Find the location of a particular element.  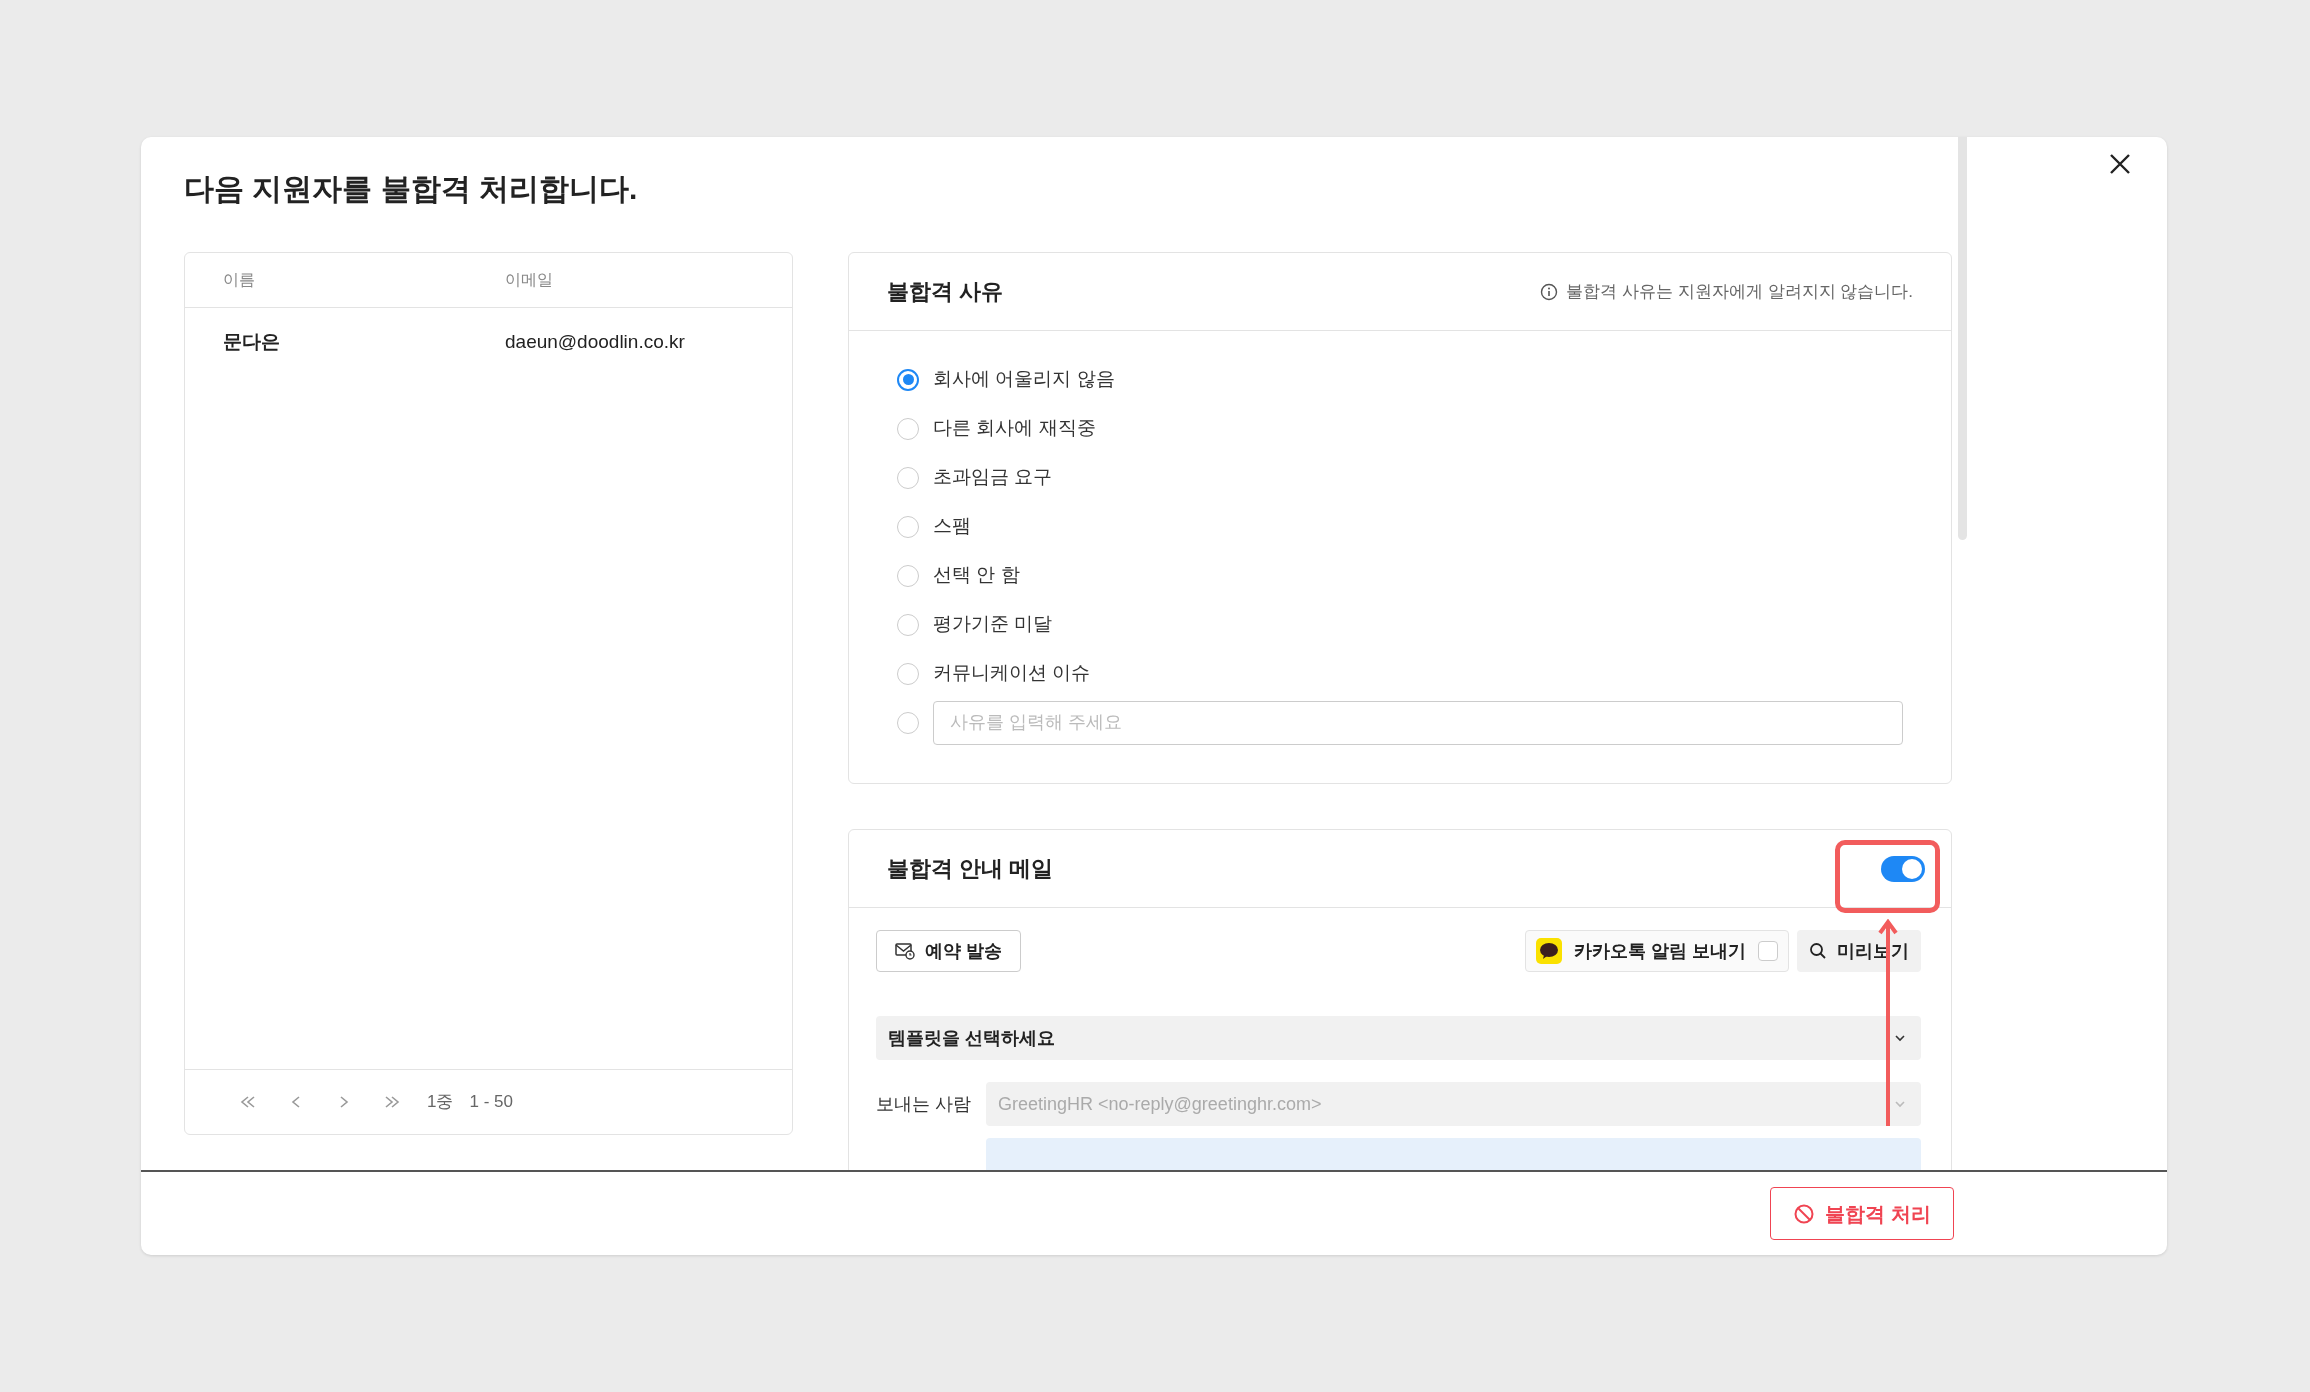

prohibited-icon is located at coordinates (1804, 1213).